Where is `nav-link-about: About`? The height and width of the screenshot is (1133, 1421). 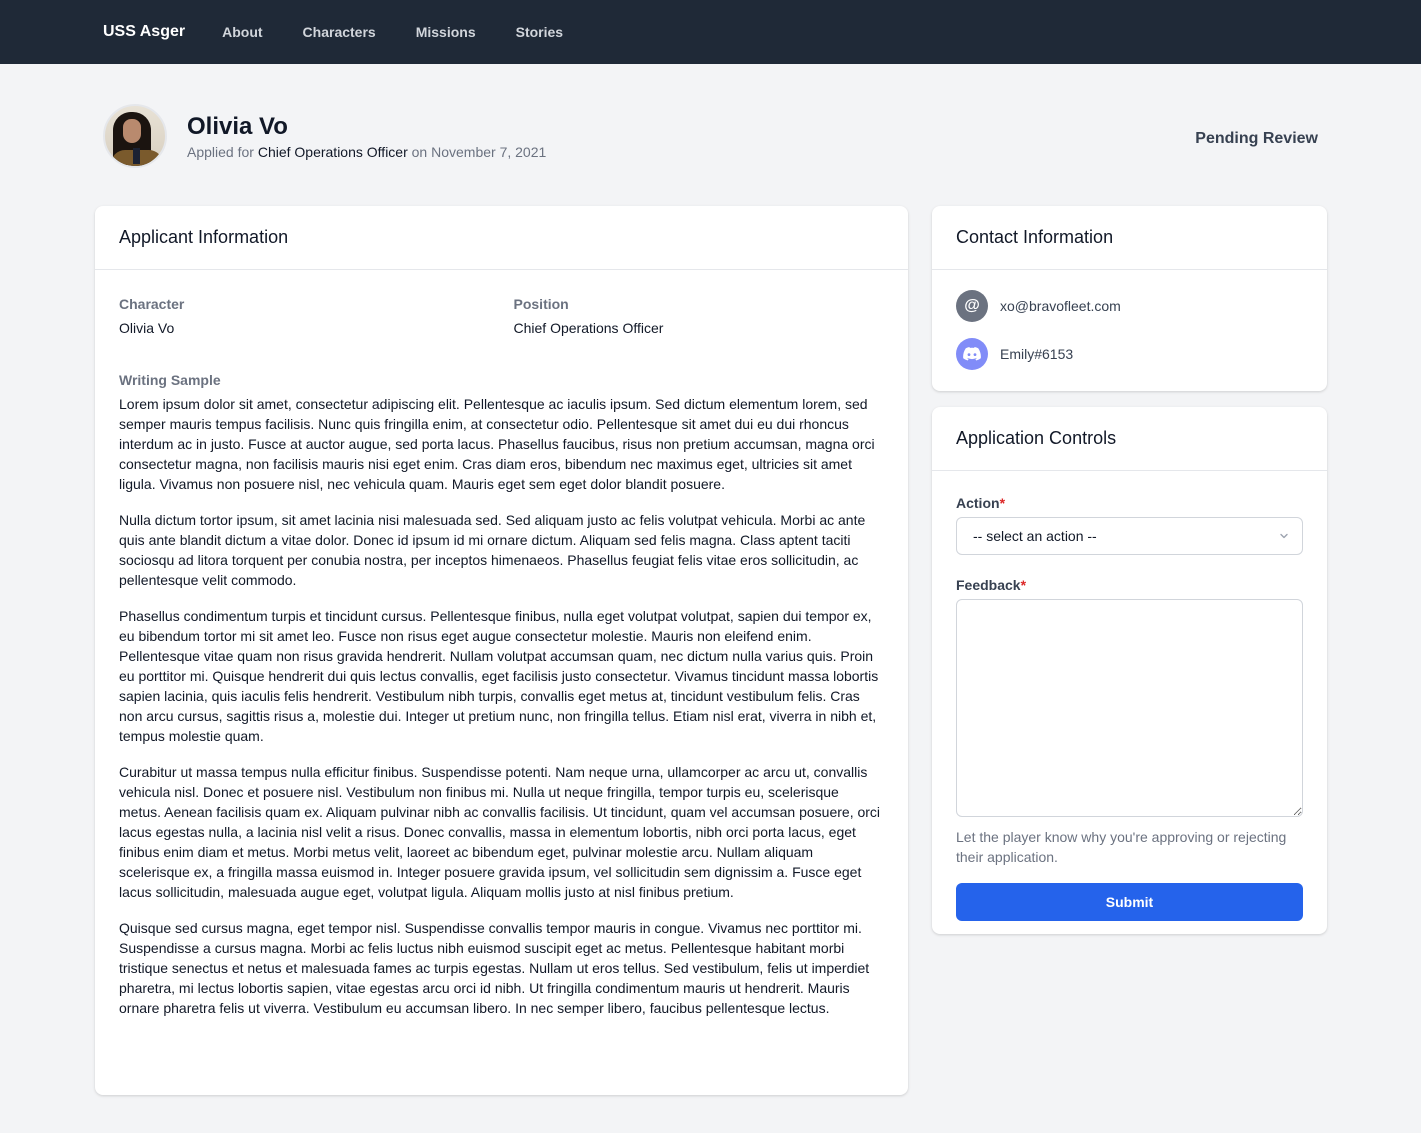
nav-link-about: About is located at coordinates (242, 32).